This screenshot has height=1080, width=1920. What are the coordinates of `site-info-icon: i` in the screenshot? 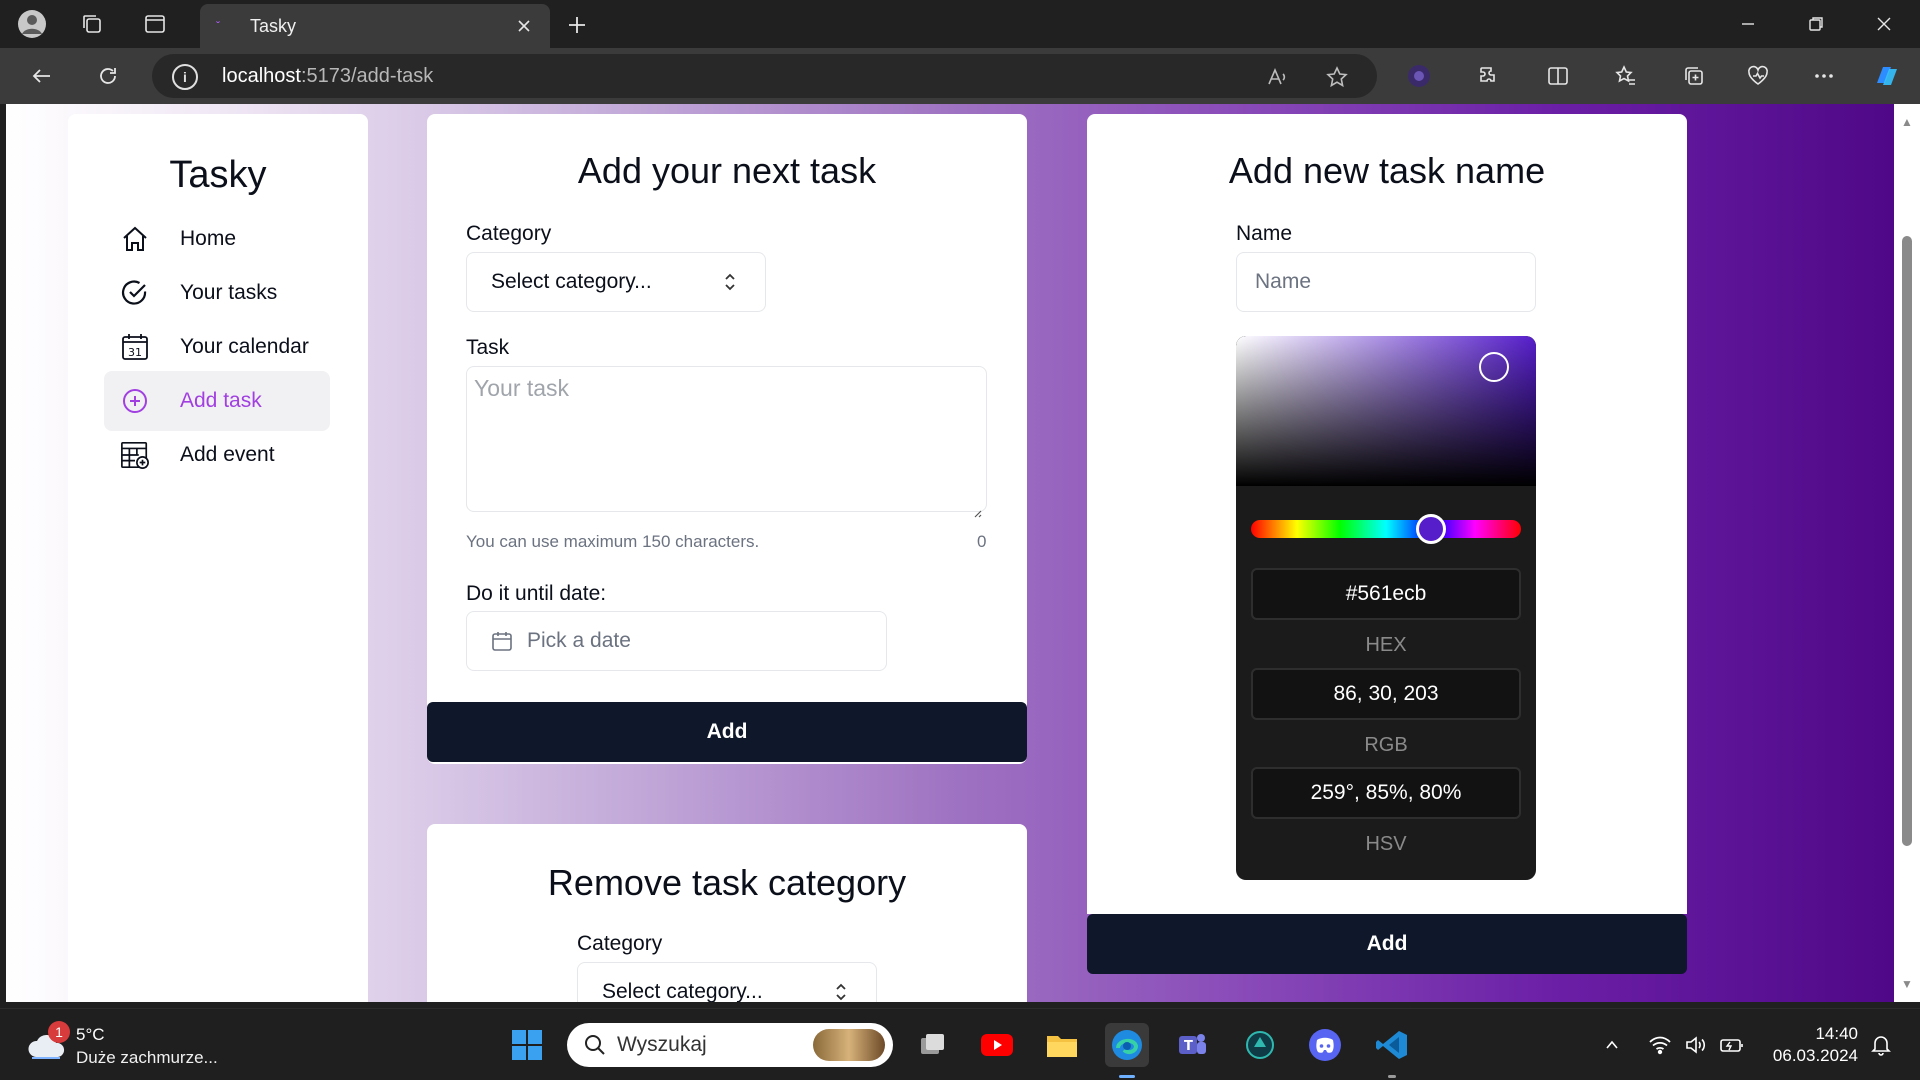 It's located at (185, 77).